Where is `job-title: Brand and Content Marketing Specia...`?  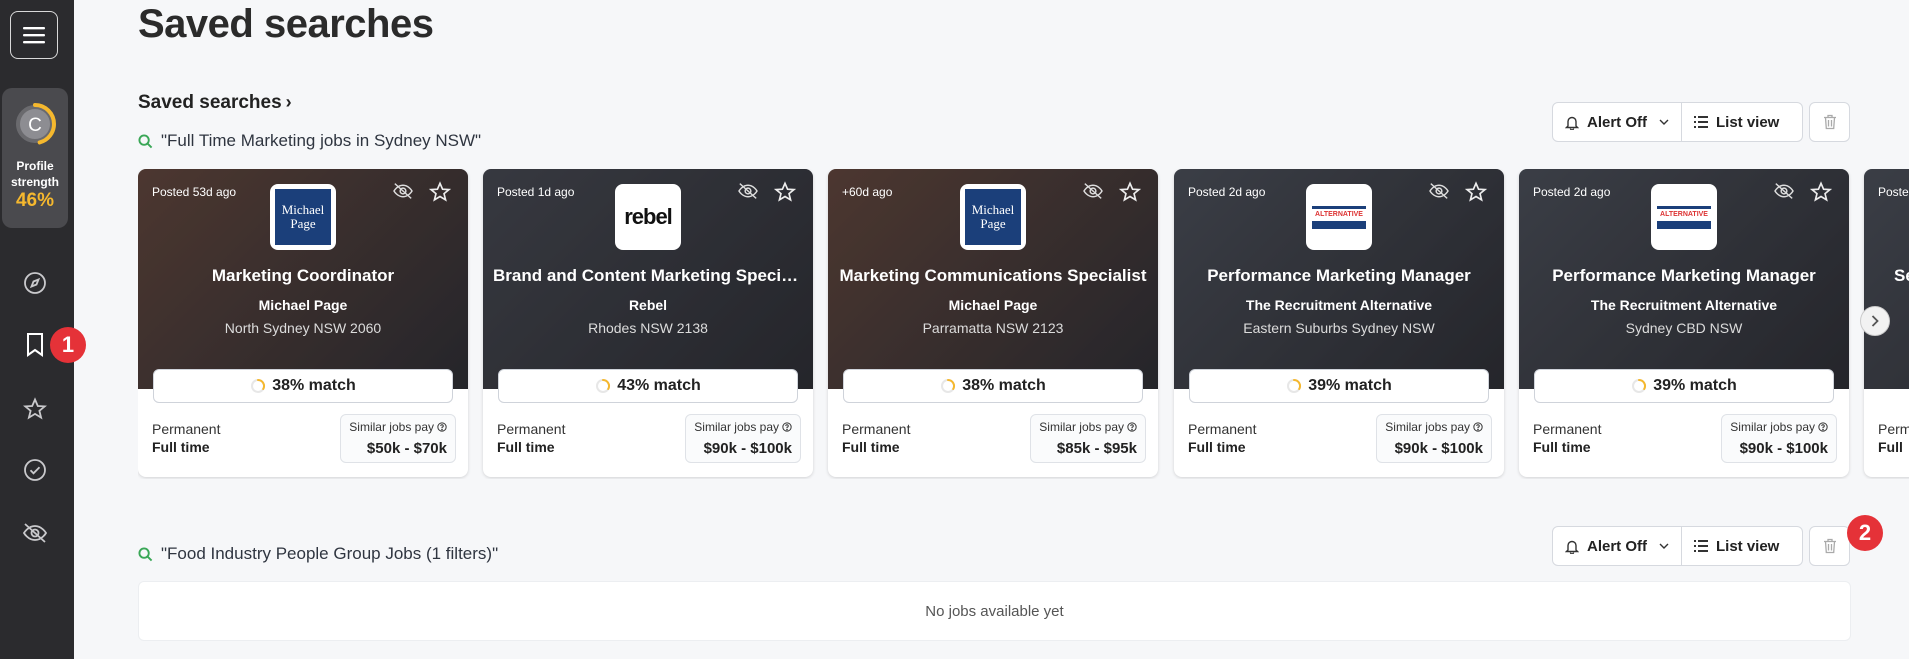
job-title: Brand and Content Marketing Specia... is located at coordinates (648, 276).